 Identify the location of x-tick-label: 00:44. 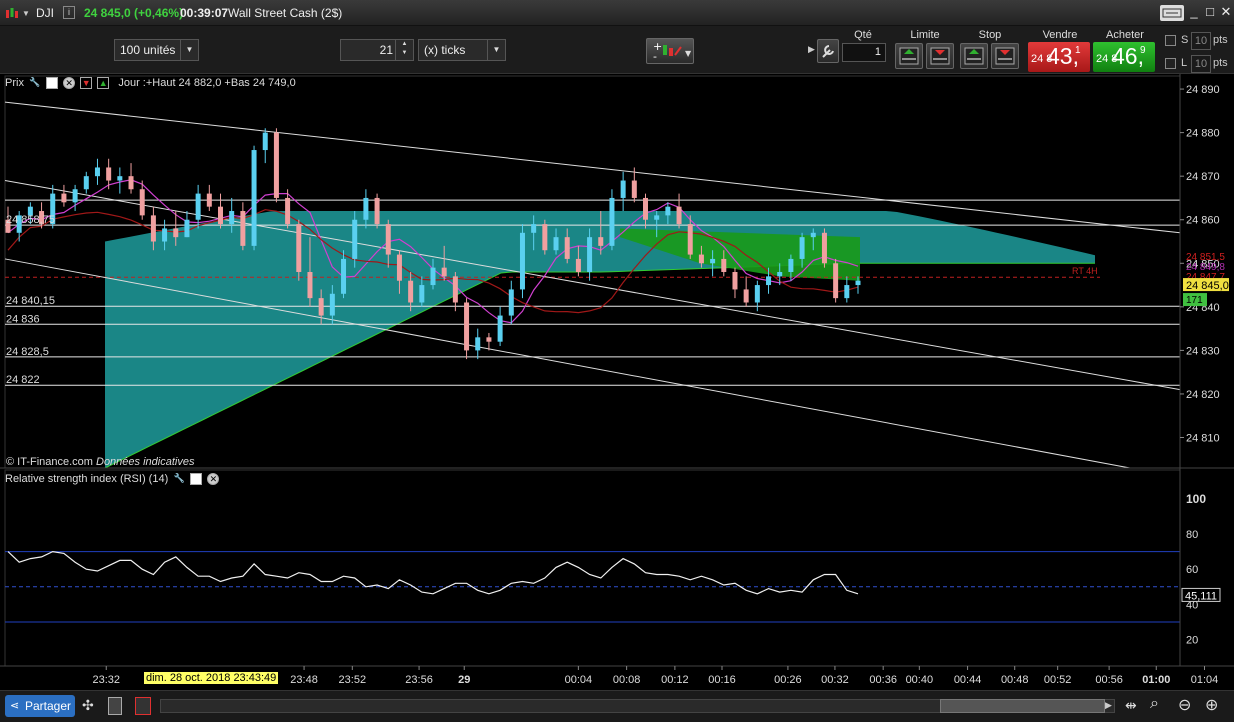
(968, 680).